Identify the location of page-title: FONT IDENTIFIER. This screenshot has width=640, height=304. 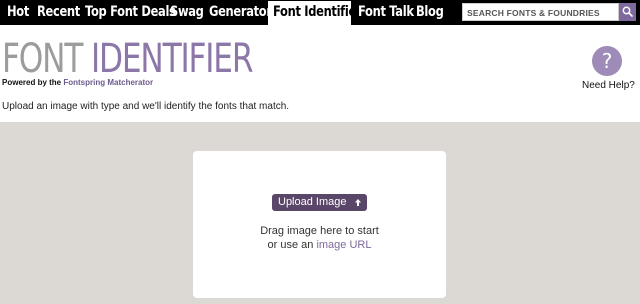
(128, 59).